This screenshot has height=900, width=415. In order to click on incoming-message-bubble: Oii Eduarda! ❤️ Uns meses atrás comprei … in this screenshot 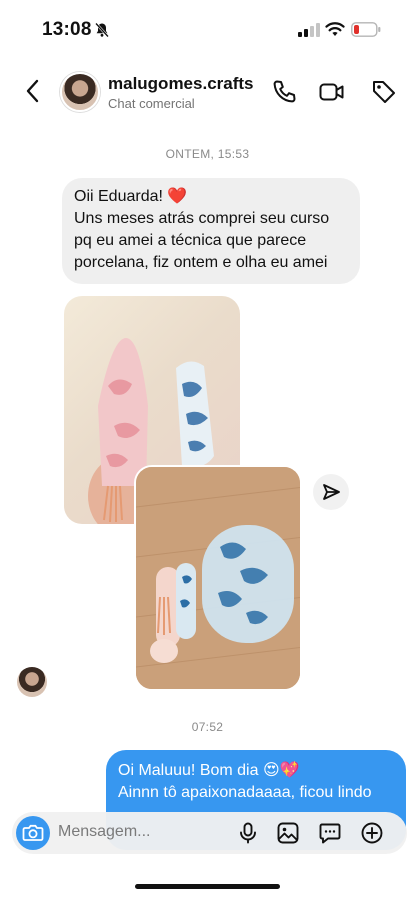, I will do `click(211, 231)`.